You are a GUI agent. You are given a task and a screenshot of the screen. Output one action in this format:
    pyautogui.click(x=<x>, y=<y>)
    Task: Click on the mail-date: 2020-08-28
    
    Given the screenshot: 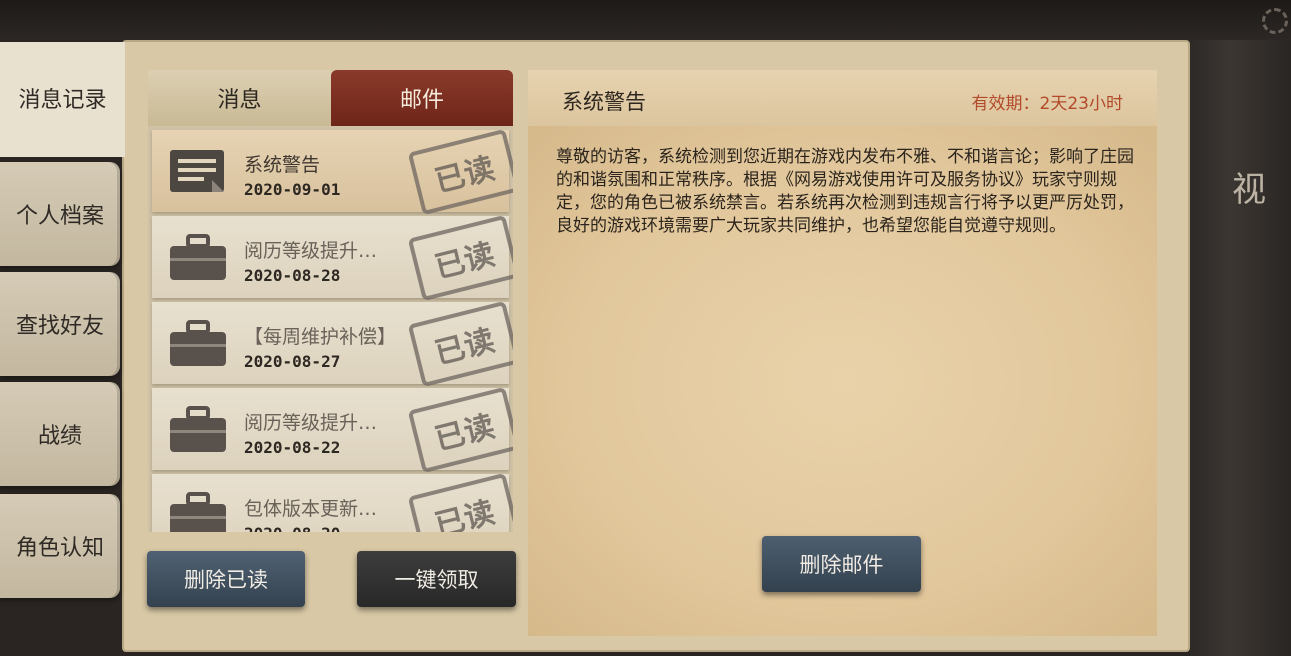 What is the action you would take?
    pyautogui.click(x=292, y=275)
    